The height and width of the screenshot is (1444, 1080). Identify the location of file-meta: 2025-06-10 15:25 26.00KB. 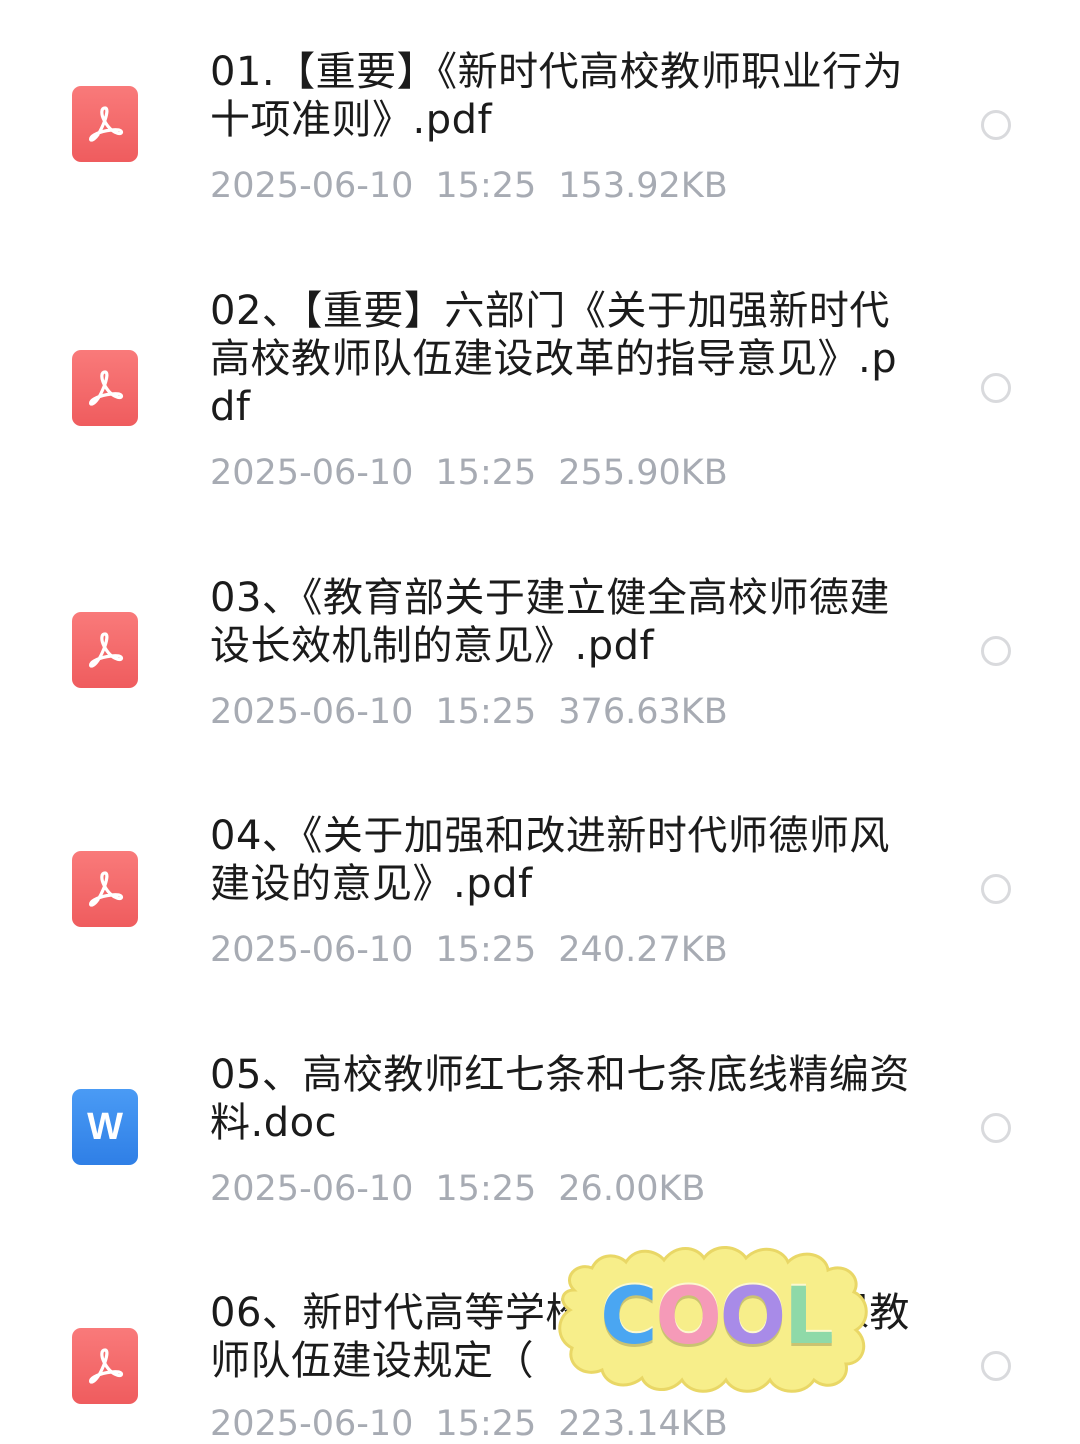
(468, 1189).